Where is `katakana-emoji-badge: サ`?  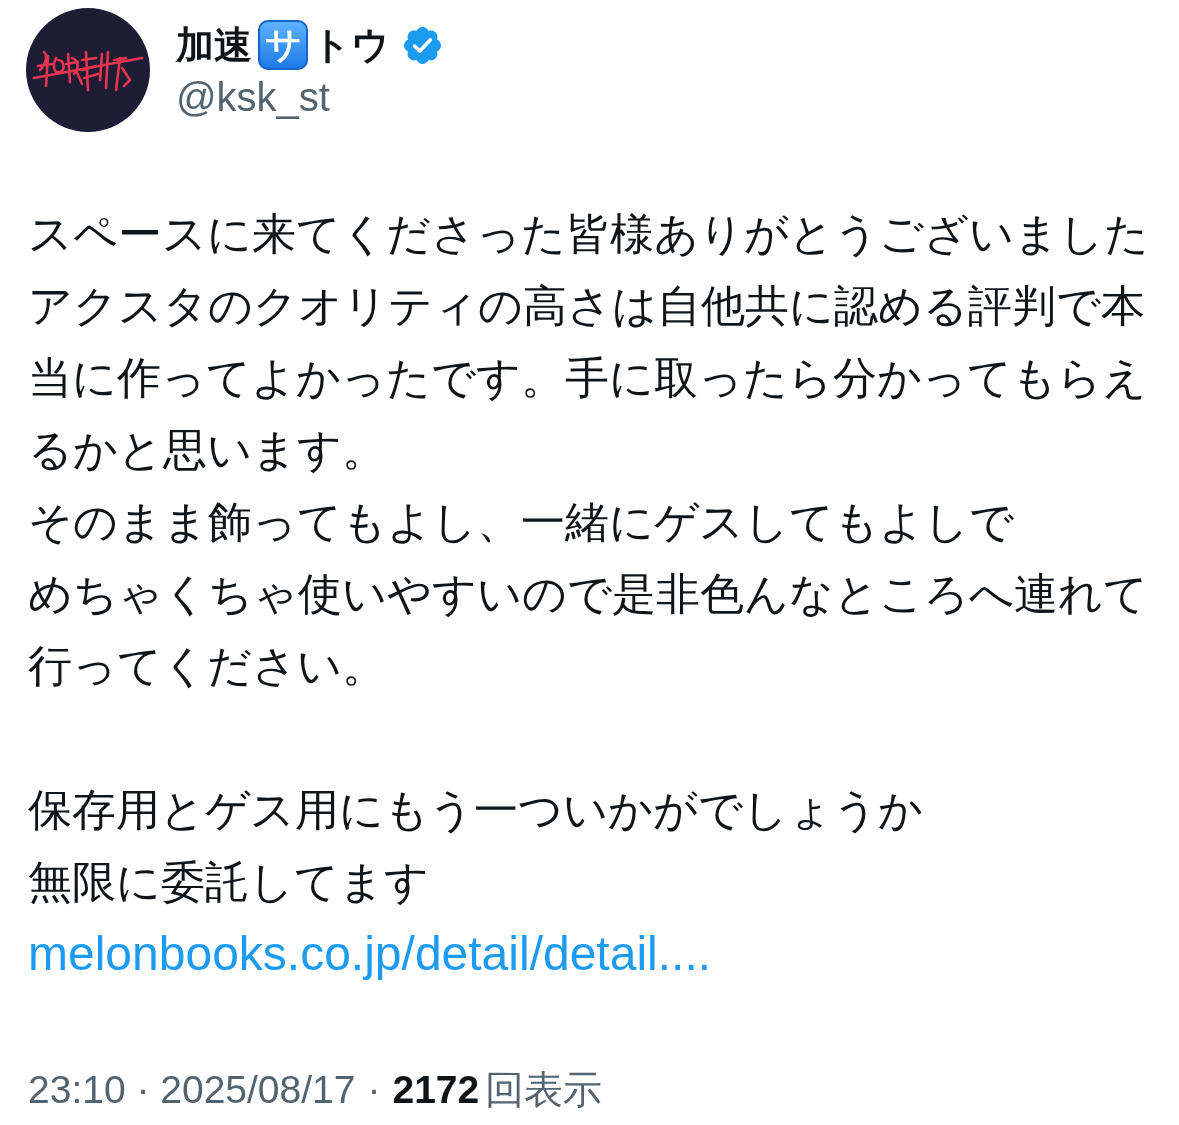
katakana-emoji-badge: サ is located at coordinates (283, 45).